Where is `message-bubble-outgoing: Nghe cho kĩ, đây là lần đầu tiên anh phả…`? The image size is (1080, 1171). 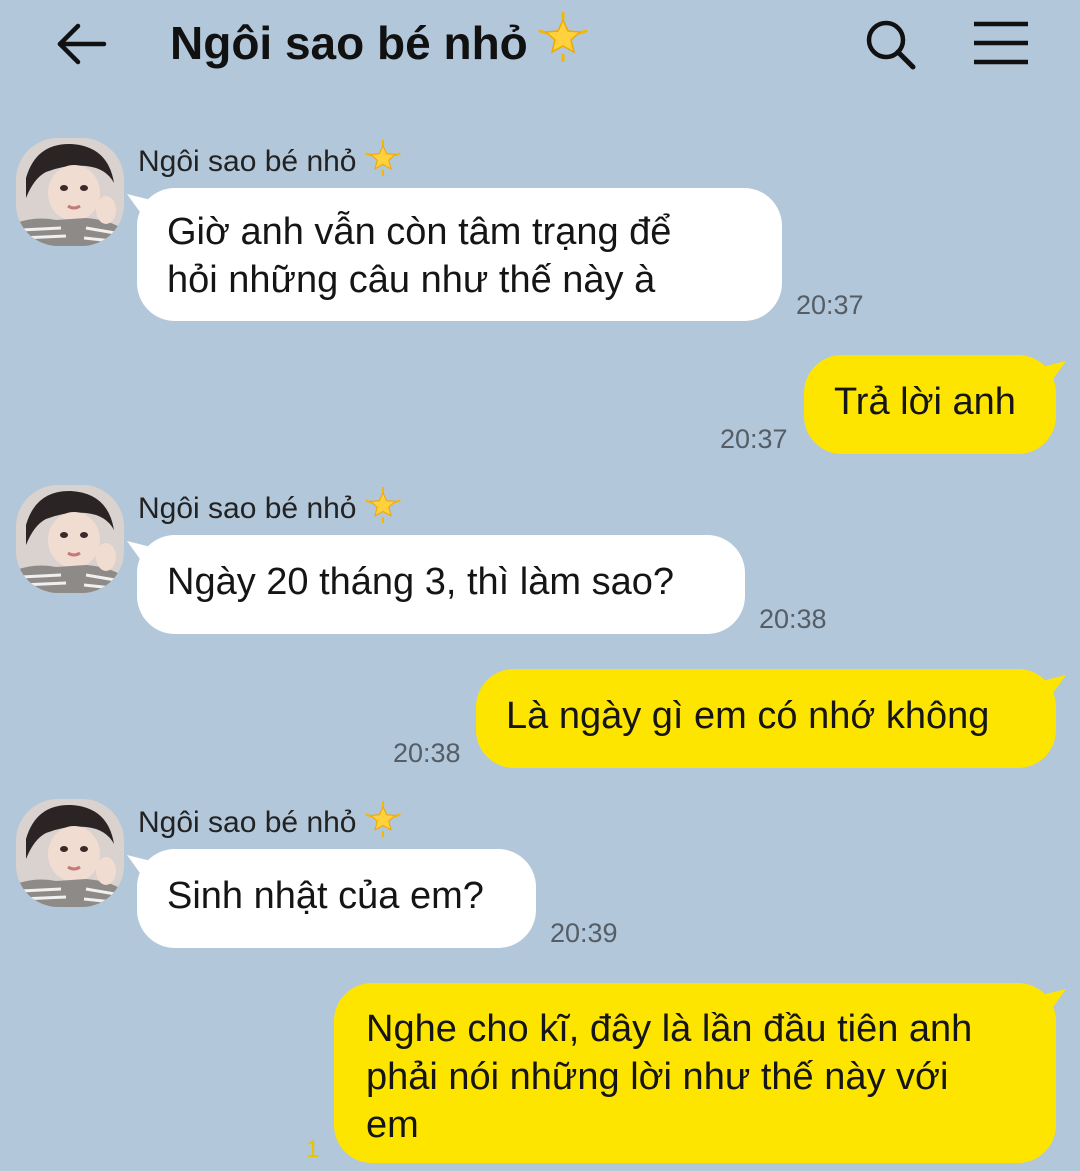
message-bubble-outgoing: Nghe cho kĩ, đây là lần đầu tiên anh phả… is located at coordinates (695, 1073).